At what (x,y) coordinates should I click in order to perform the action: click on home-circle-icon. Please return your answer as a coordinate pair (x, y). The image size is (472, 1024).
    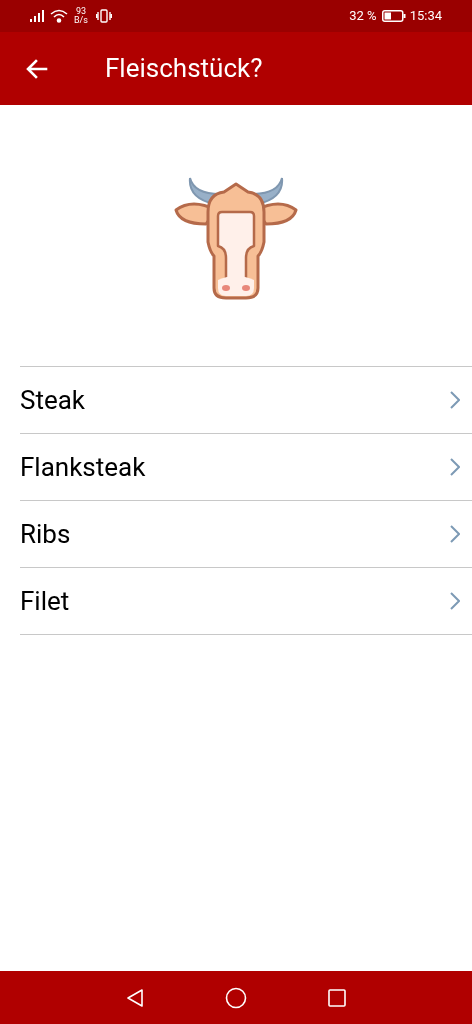
    Looking at the image, I should click on (236, 997).